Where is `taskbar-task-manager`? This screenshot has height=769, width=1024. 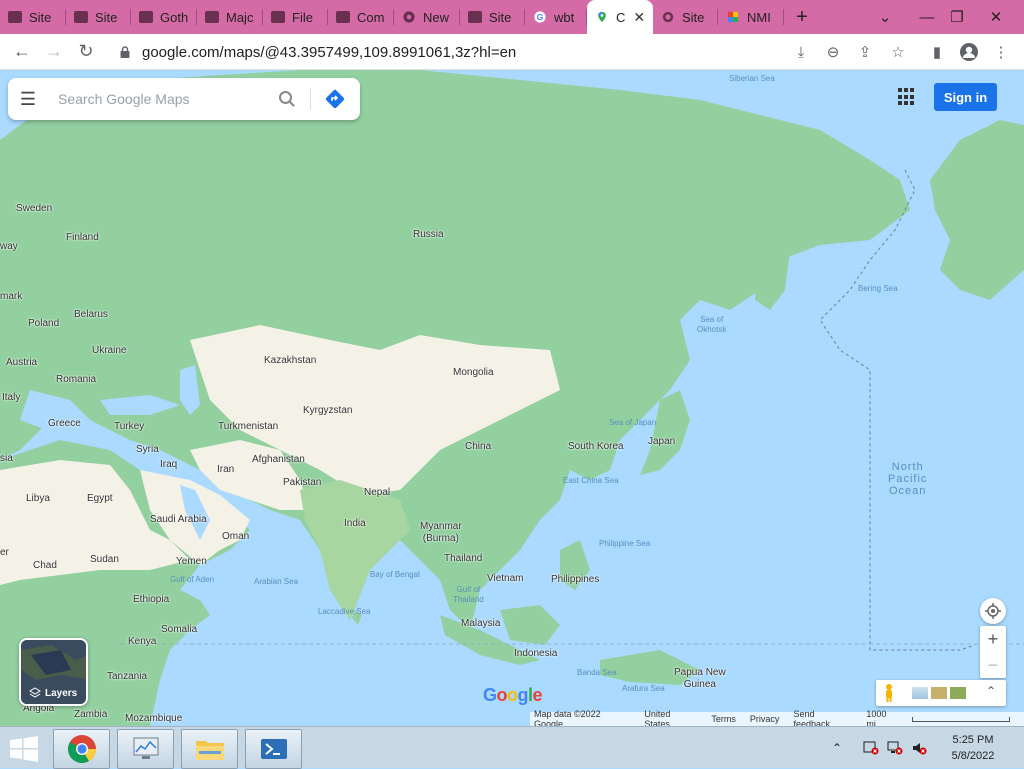 taskbar-task-manager is located at coordinates (145, 749).